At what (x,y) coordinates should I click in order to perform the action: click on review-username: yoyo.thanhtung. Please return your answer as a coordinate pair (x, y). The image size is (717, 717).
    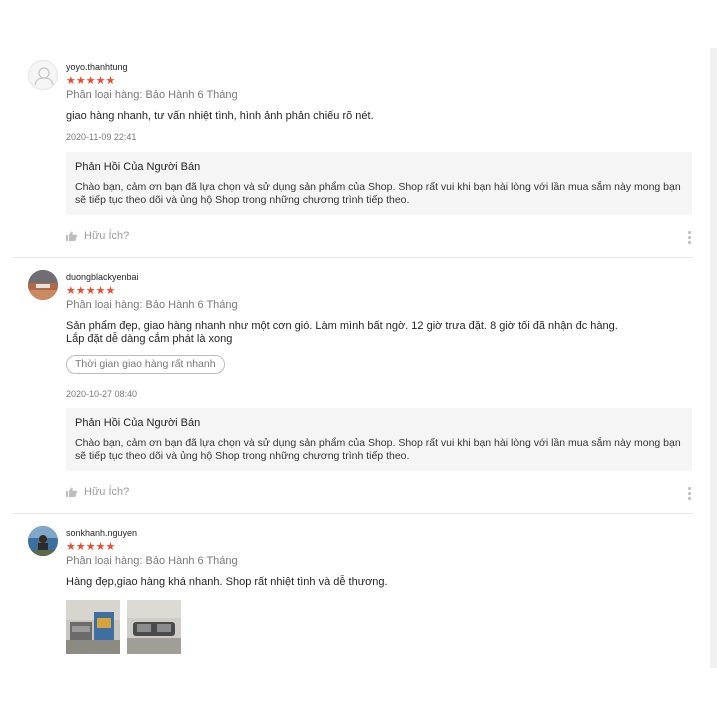
    Looking at the image, I should click on (379, 67).